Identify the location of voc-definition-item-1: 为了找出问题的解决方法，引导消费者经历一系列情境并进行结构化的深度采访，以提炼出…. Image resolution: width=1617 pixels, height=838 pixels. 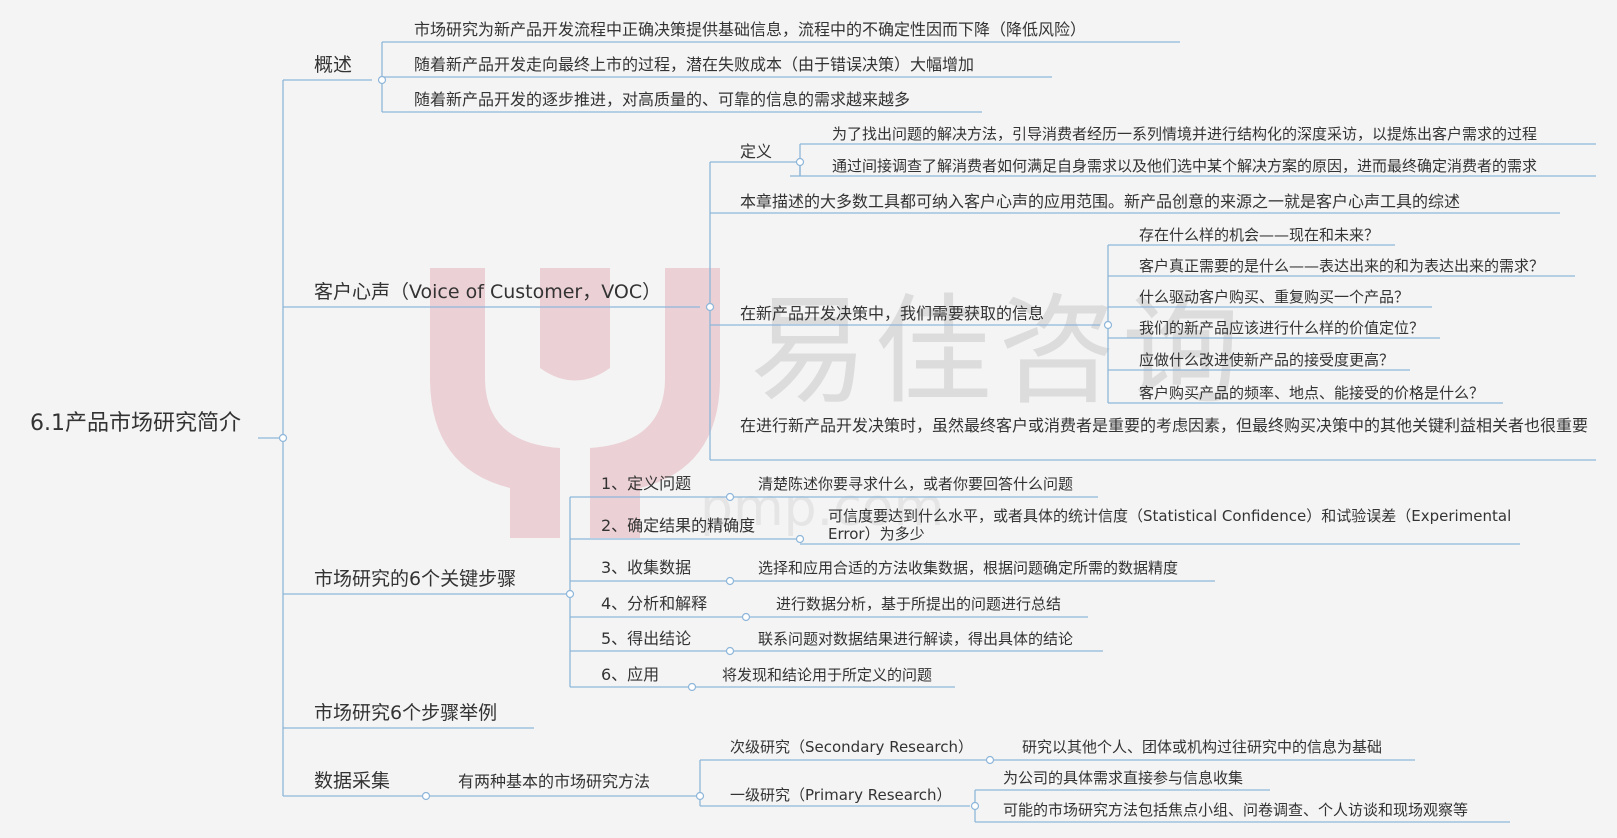
(1185, 134).